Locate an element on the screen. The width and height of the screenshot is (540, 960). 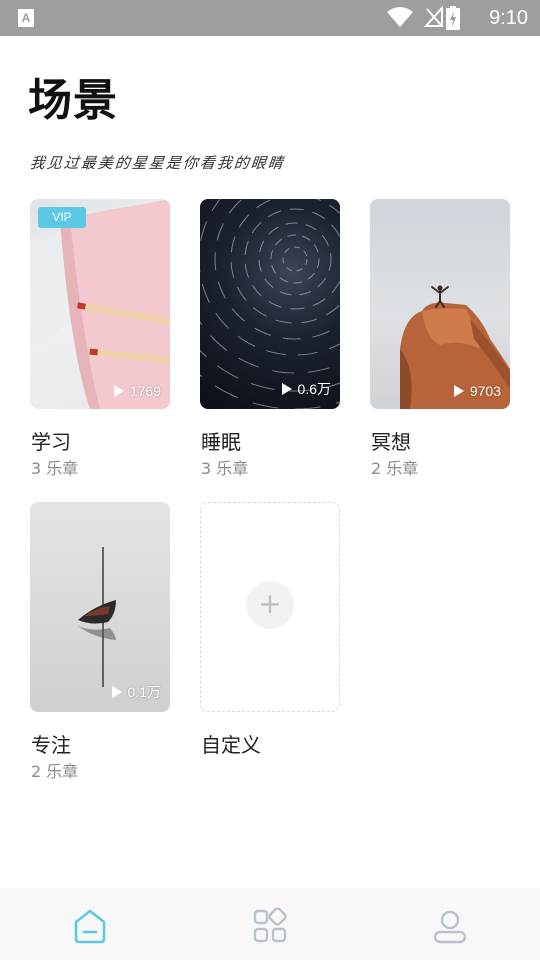
add-icon: + is located at coordinates (270, 605).